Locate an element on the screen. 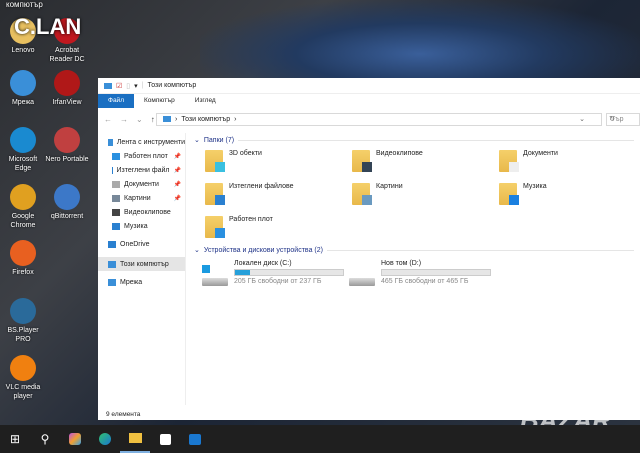  window-title: Този компютър is located at coordinates (172, 85).